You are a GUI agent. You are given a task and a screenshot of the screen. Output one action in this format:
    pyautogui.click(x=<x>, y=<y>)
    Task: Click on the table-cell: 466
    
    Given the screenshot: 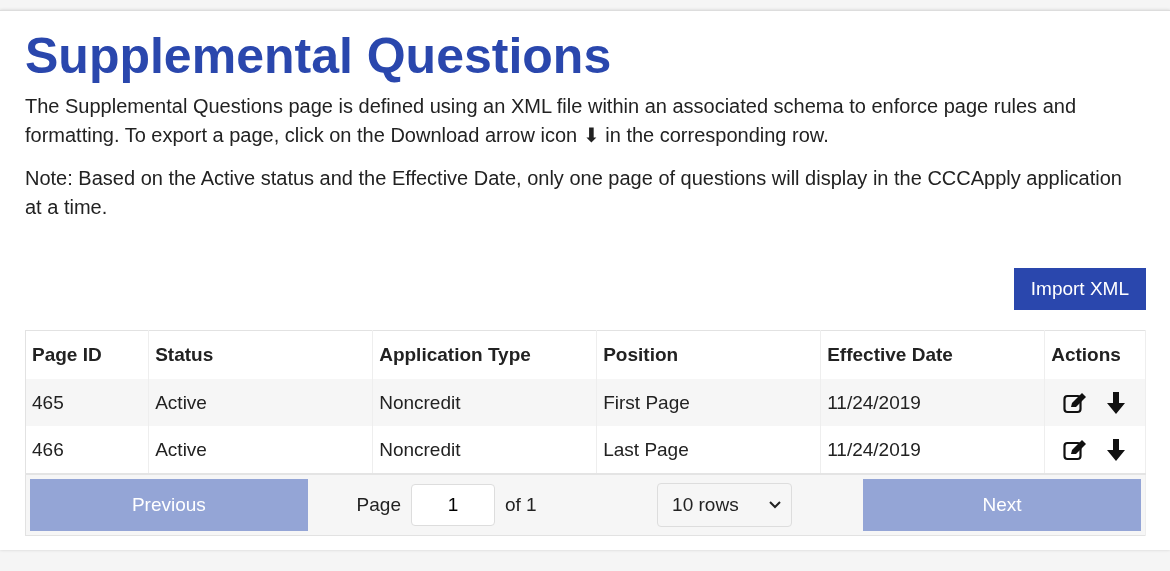 What is the action you would take?
    pyautogui.click(x=87, y=450)
    